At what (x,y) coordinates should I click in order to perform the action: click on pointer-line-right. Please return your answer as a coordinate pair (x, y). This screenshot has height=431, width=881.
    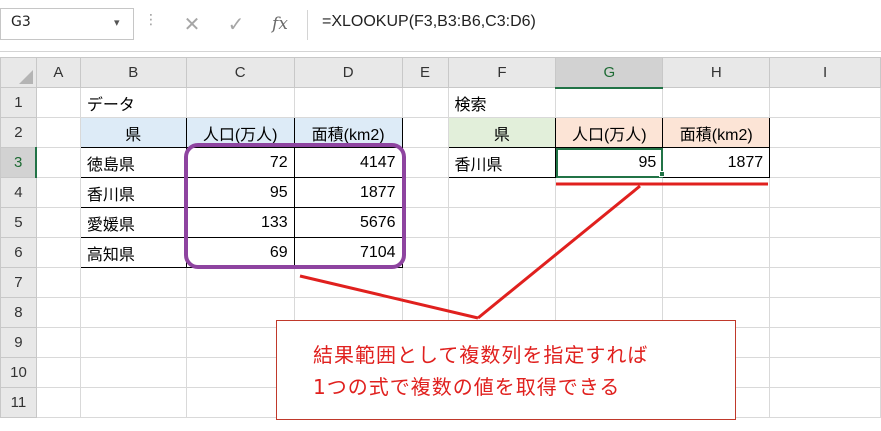
    Looking at the image, I should click on (559, 252).